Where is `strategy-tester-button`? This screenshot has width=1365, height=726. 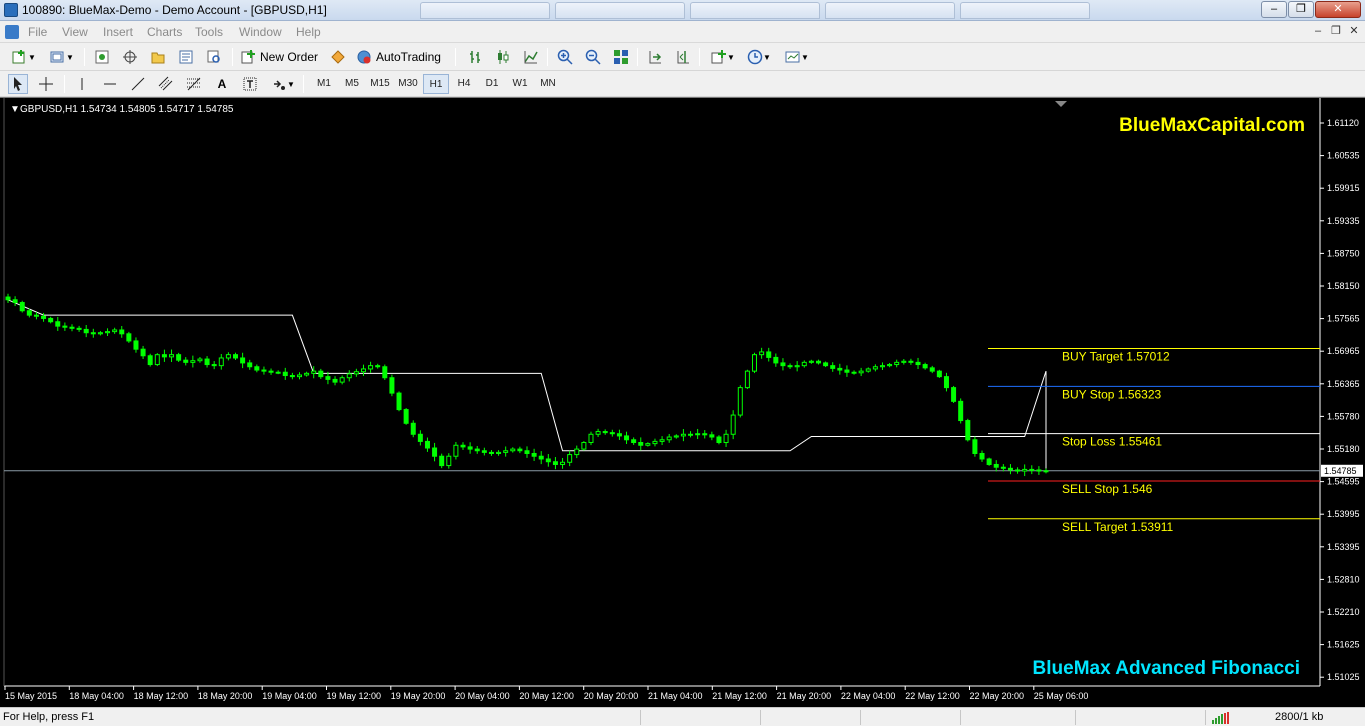 strategy-tester-button is located at coordinates (214, 57).